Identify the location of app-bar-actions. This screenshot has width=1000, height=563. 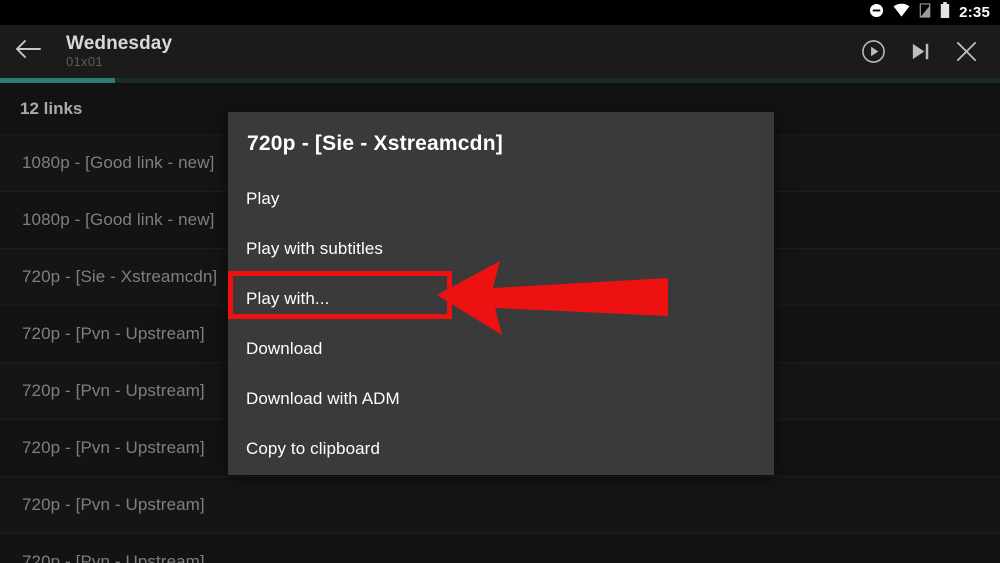
(930, 51).